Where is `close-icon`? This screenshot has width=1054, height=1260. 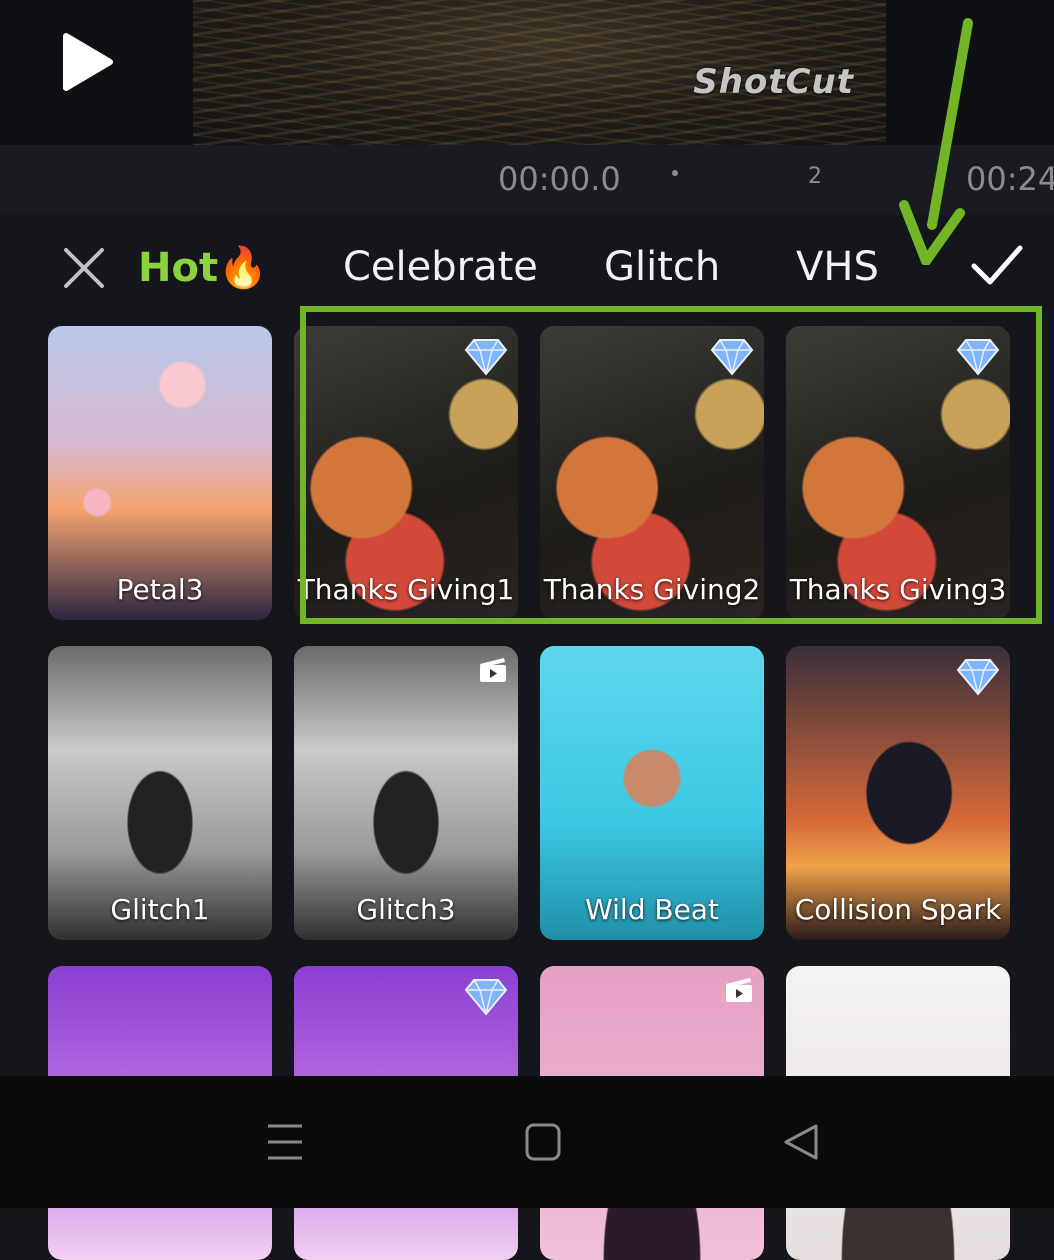 close-icon is located at coordinates (84, 268).